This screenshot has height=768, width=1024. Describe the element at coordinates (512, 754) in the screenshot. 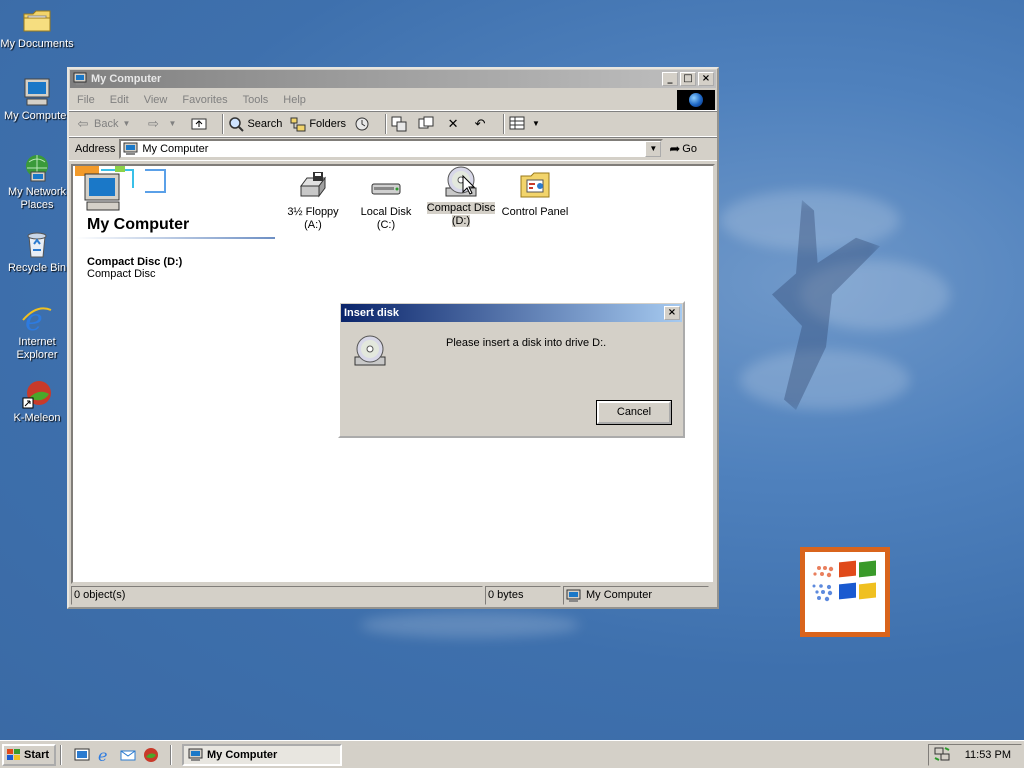

I see `taskbar: Start e My Computer 11:53 PM` at that location.